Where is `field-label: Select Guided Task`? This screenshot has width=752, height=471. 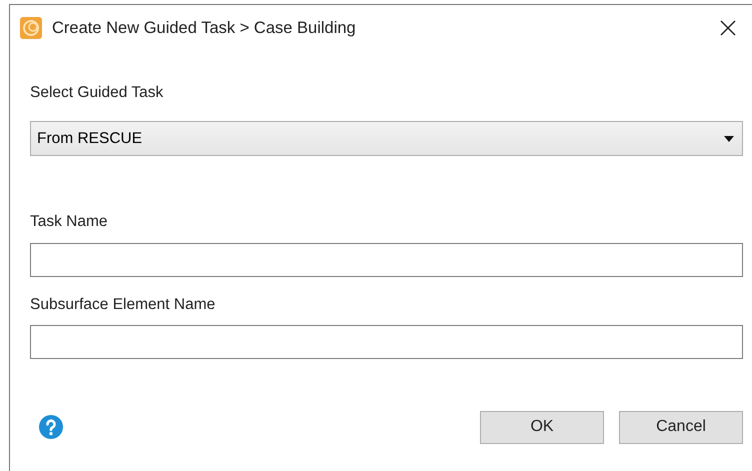
field-label: Select Guided Task is located at coordinates (97, 93).